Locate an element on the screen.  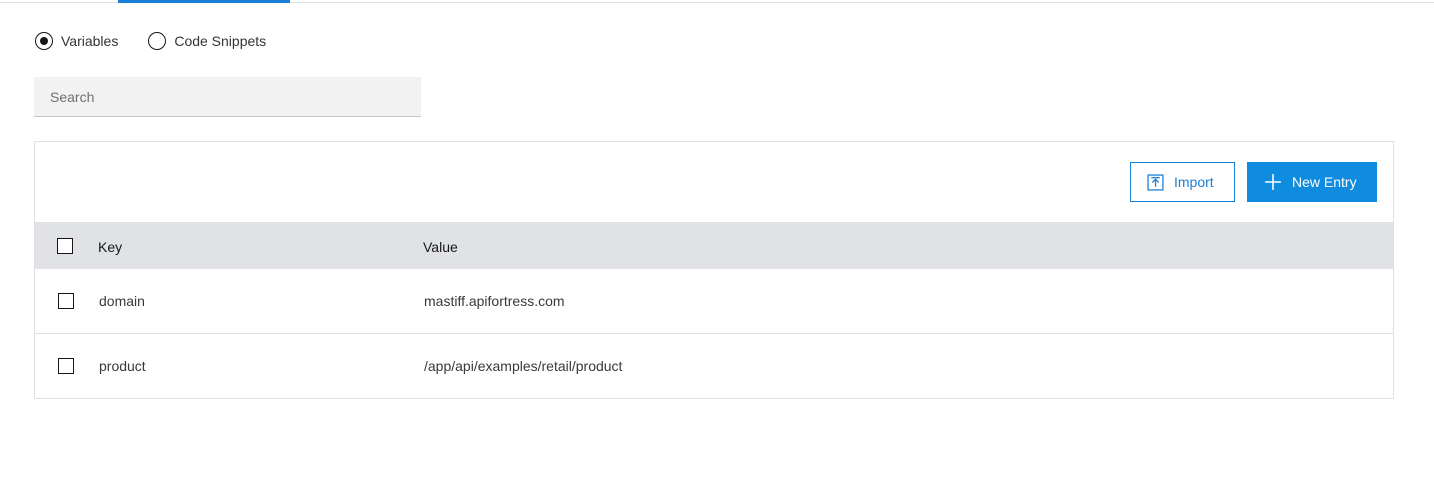
new-entry-button: New Entry is located at coordinates (1312, 182).